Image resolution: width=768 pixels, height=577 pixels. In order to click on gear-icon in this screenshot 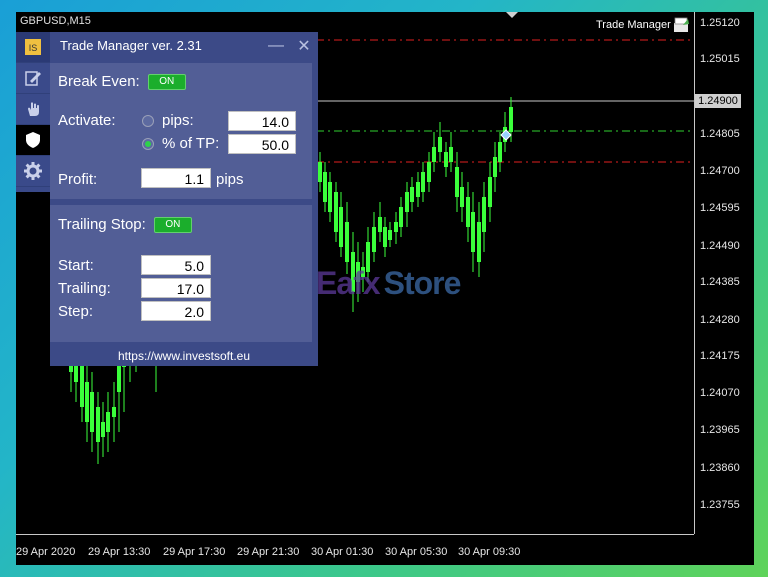, I will do `click(33, 171)`.